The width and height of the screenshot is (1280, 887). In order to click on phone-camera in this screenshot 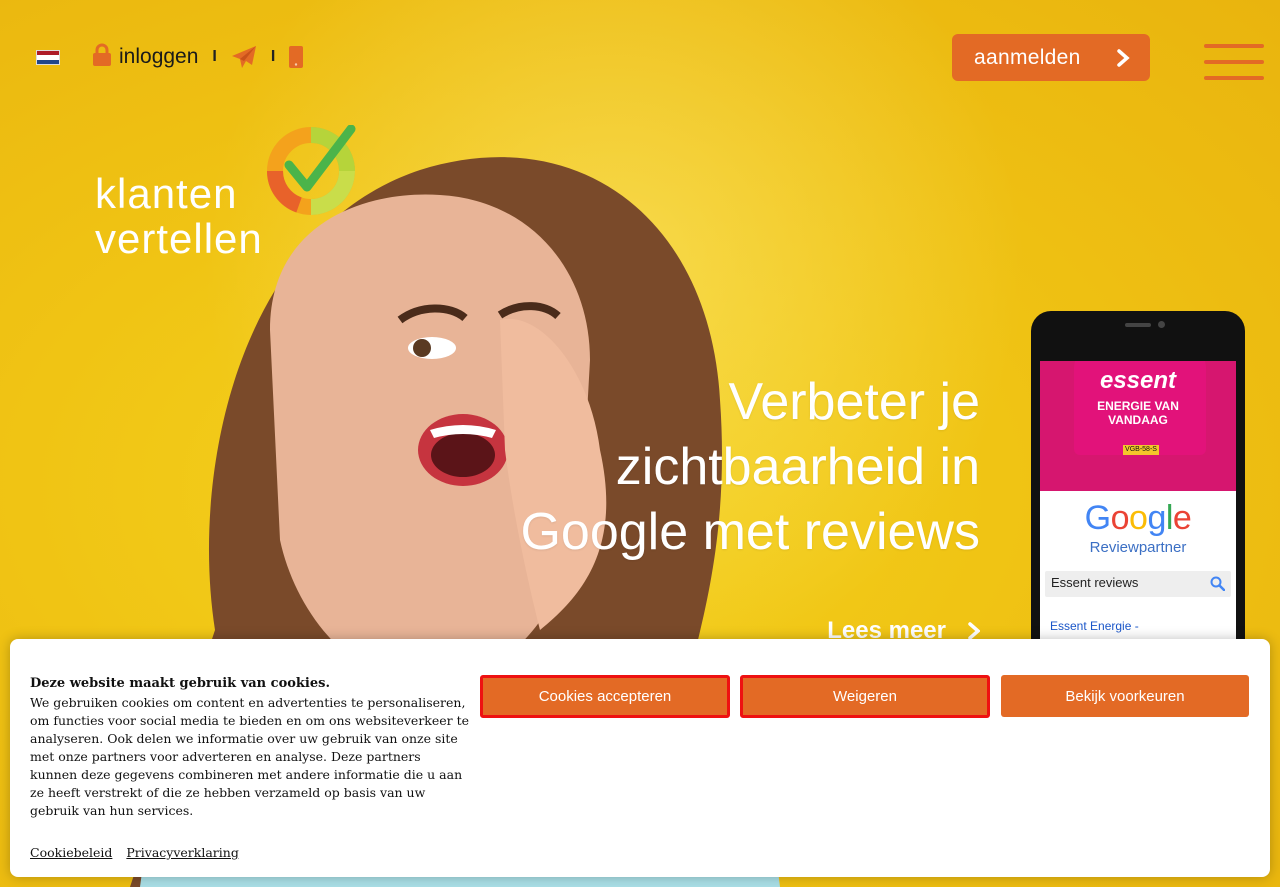, I will do `click(1161, 324)`.